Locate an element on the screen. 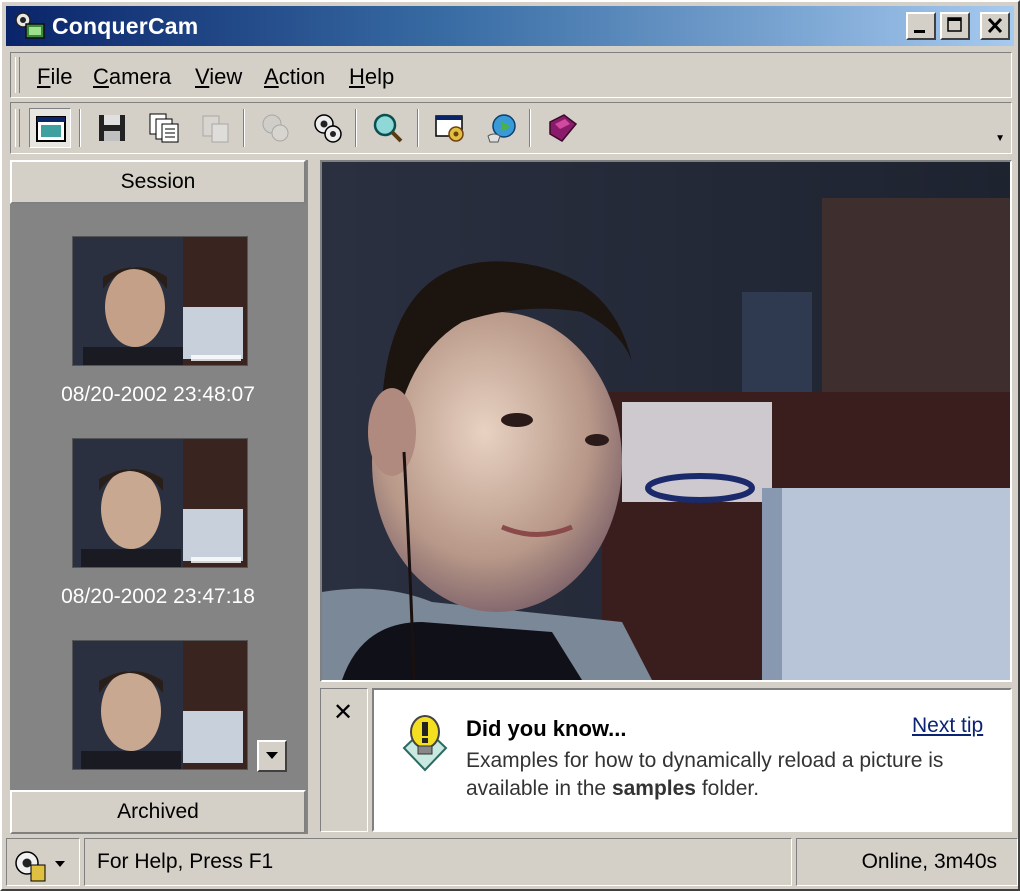  paste-icon is located at coordinates (215, 129).